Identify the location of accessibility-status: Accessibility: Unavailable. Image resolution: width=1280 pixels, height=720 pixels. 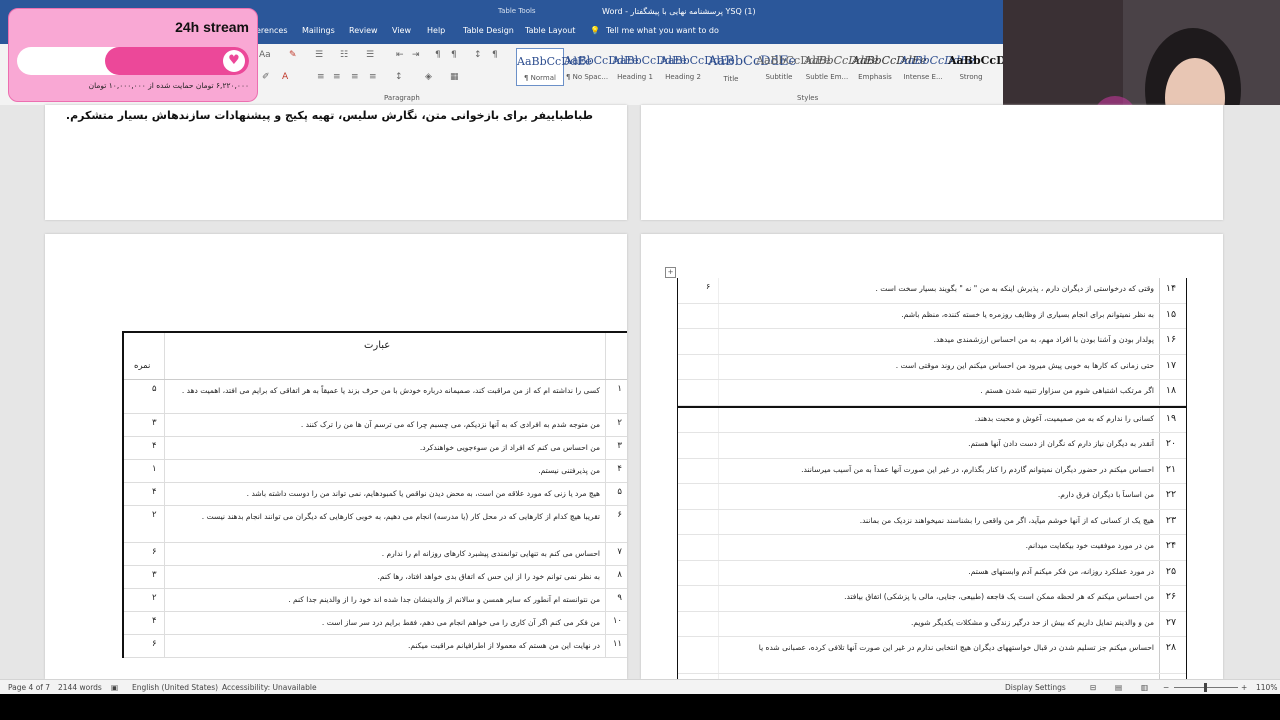
(269, 687).